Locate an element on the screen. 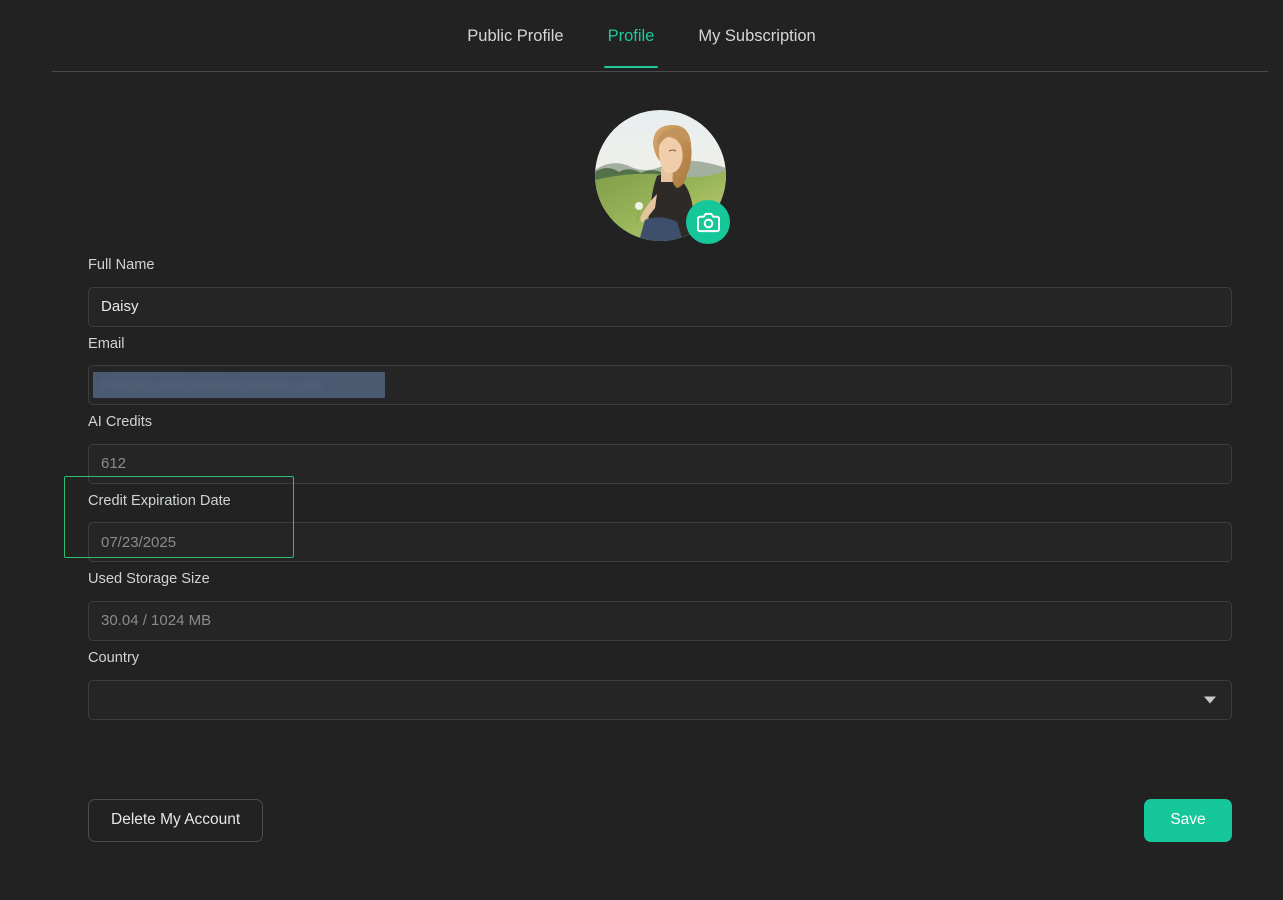  field-email: Email hangnguyen@atomisystems.com is located at coordinates (660, 370).